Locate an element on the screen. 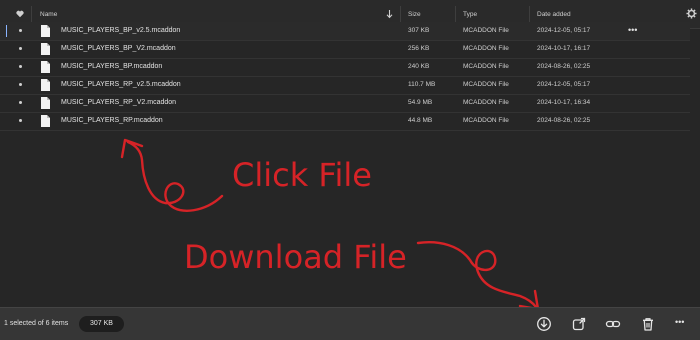 Image resolution: width=700 pixels, height=340 pixels. selected-size-badge: 307 KB is located at coordinates (101, 324).